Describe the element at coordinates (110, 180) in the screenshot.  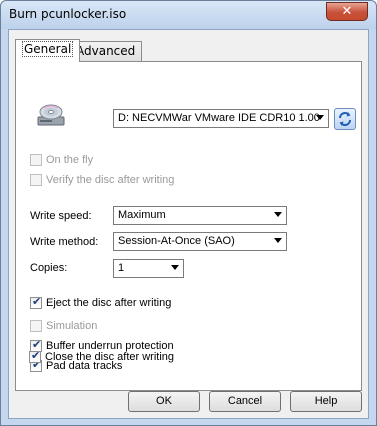
I see `verify-disc-label: Verify the disc after writing` at that location.